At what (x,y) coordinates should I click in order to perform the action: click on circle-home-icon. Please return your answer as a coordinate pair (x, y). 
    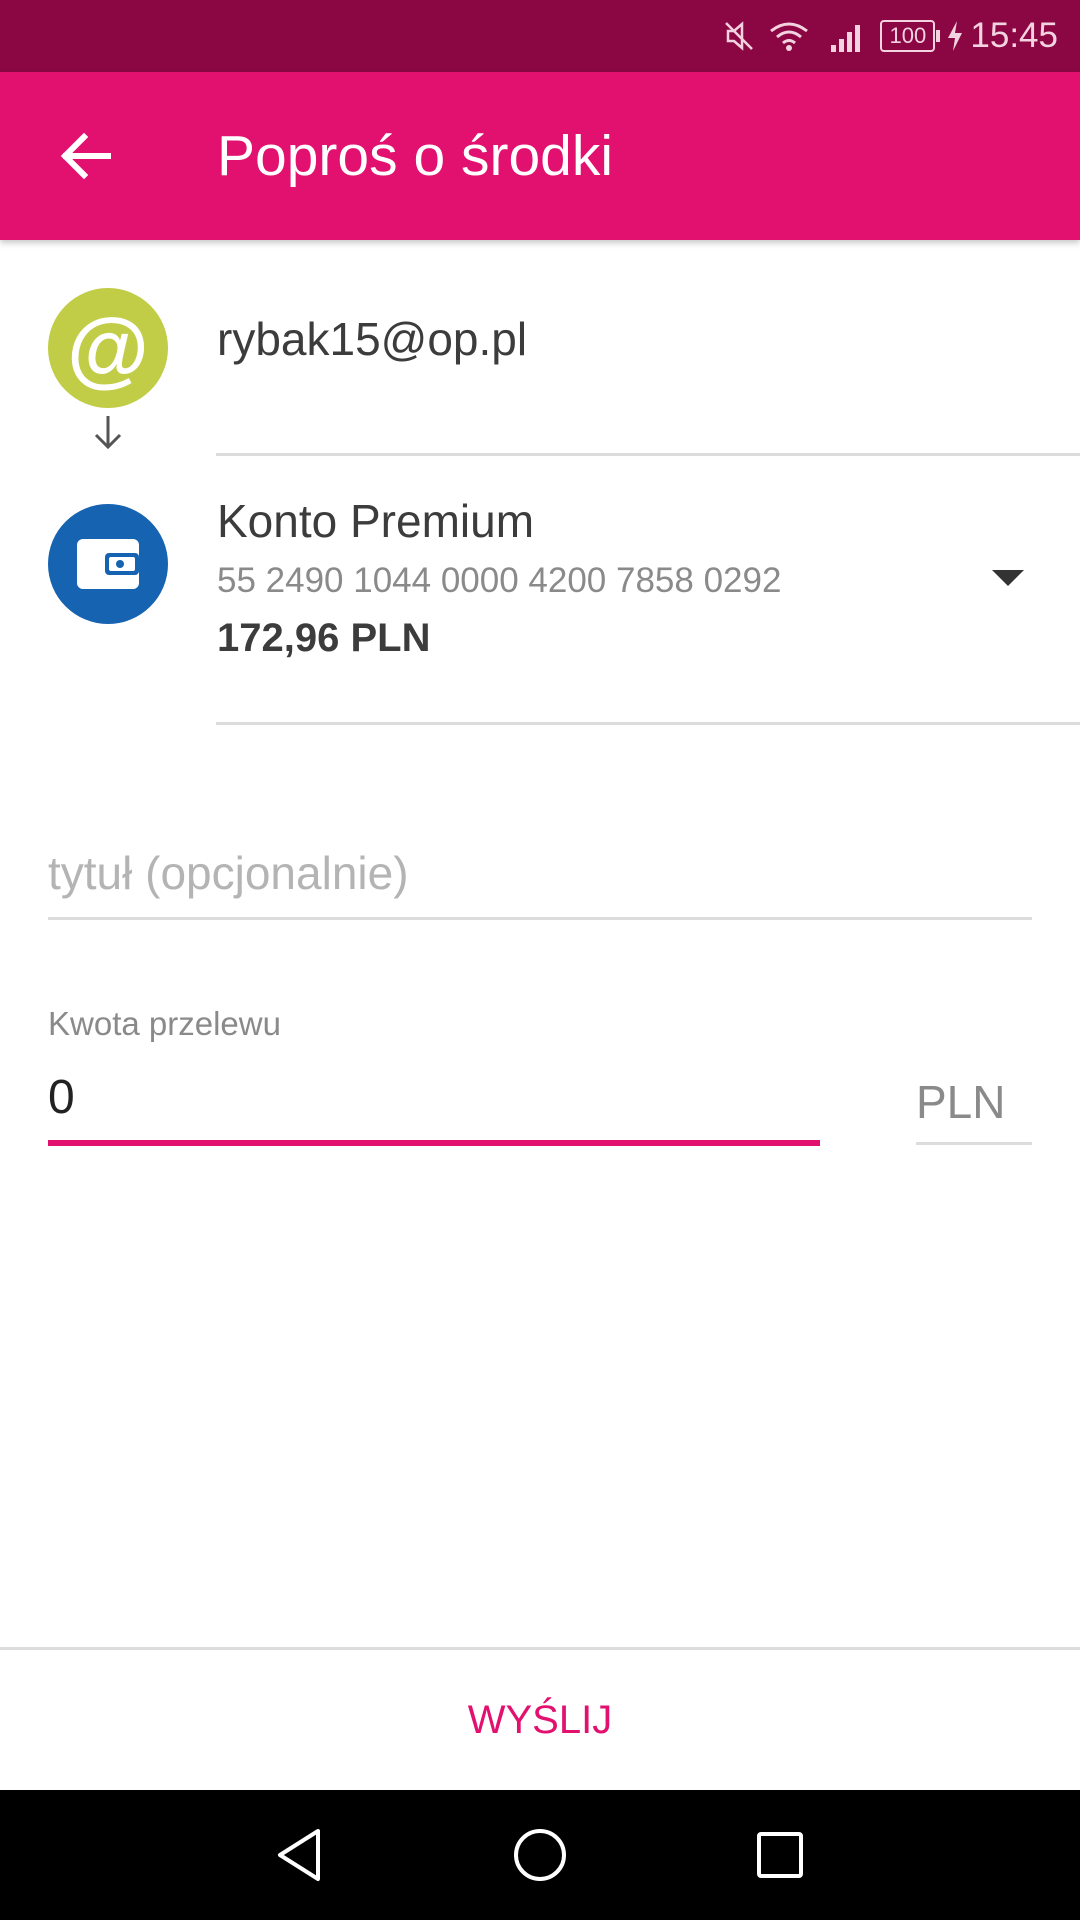
    Looking at the image, I should click on (540, 1855).